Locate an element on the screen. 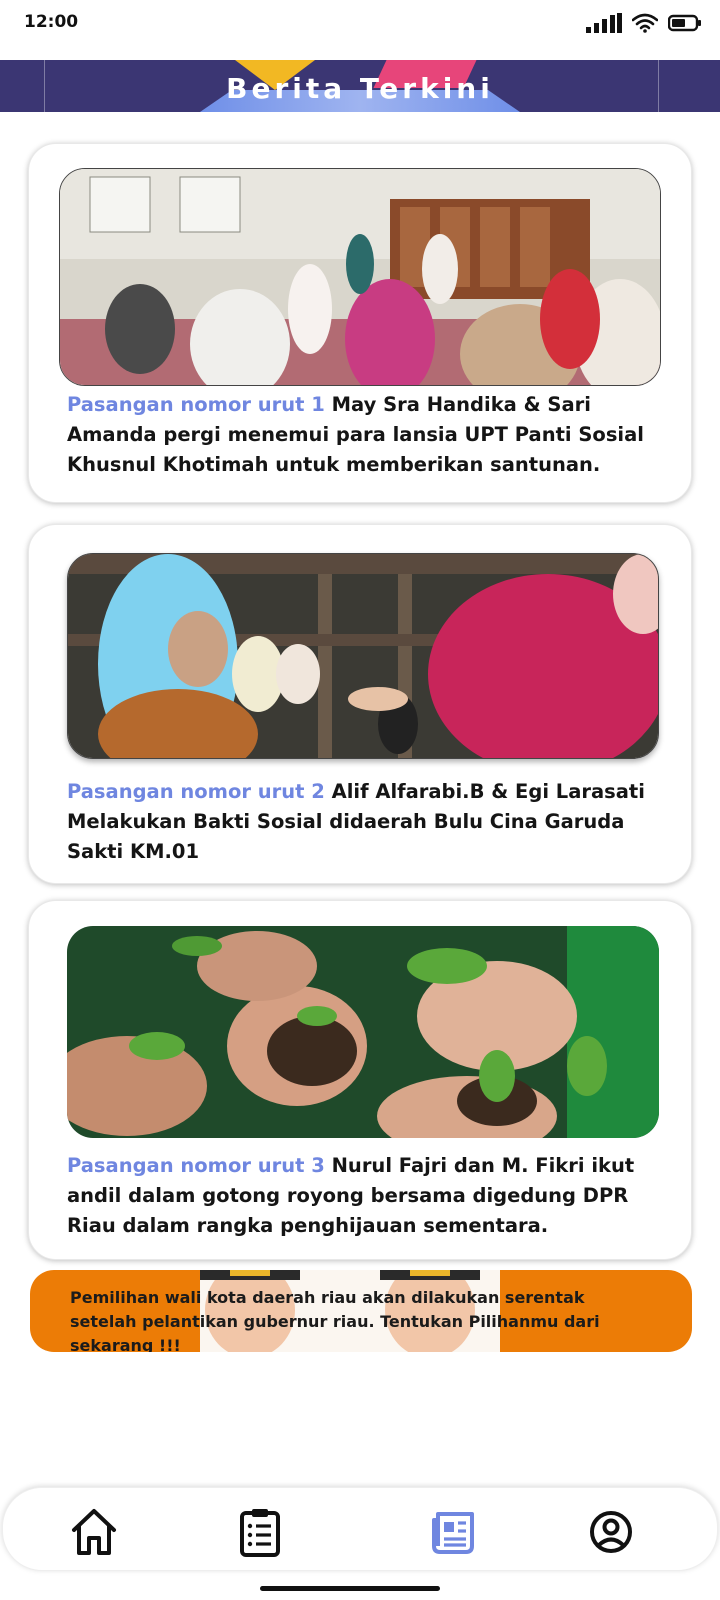 Image resolution: width=720 pixels, height=1600 pixels. photo-hands-seedlings is located at coordinates (363, 1032).